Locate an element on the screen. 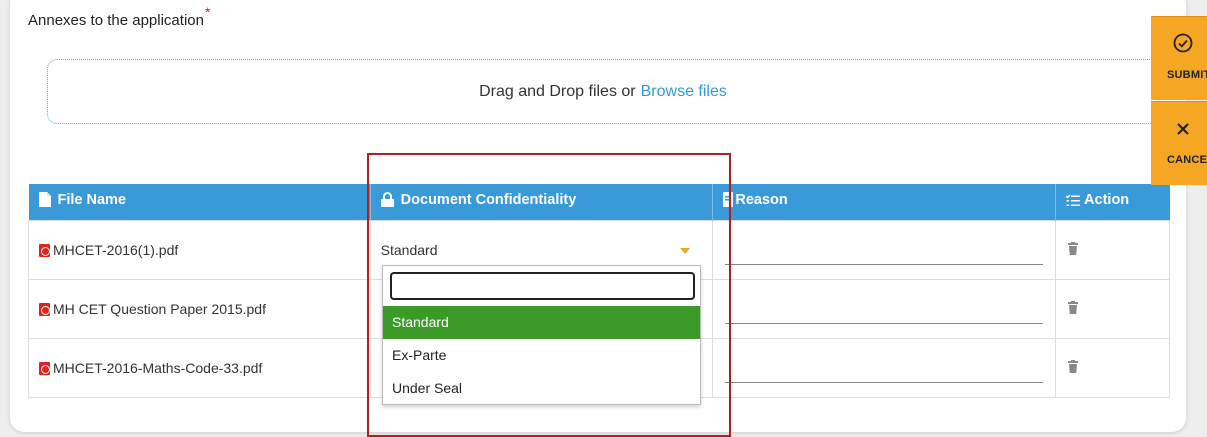 This screenshot has height=437, width=1207. dropzone-text: Drag and Drop files or is located at coordinates (557, 91).